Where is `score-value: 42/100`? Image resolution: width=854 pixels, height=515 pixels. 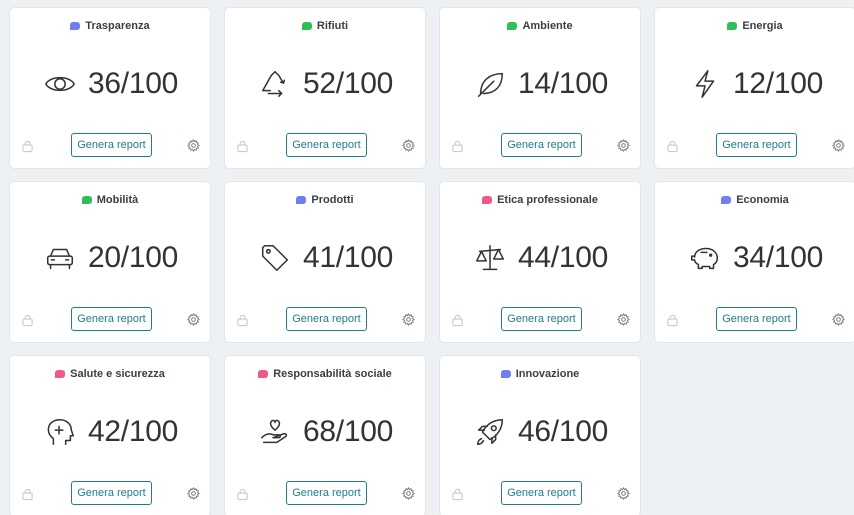
score-value: 42/100 is located at coordinates (133, 431).